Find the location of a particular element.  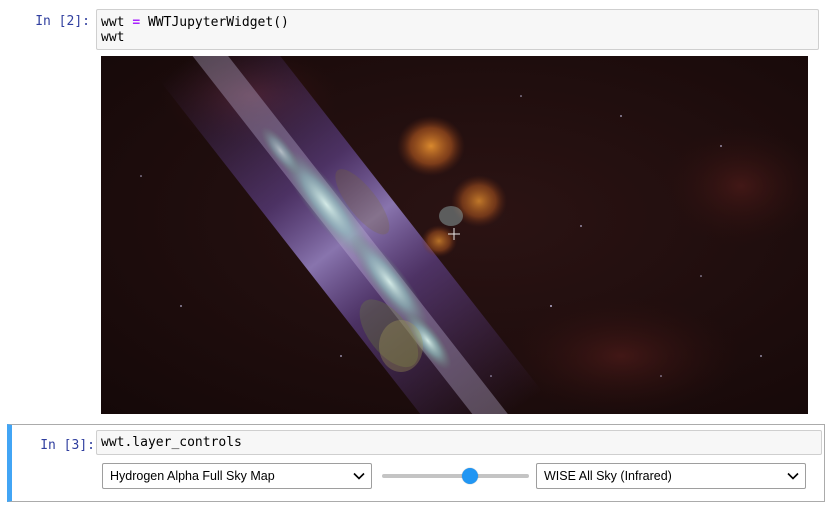

code-editor: wwt.layer_controls is located at coordinates (459, 442).